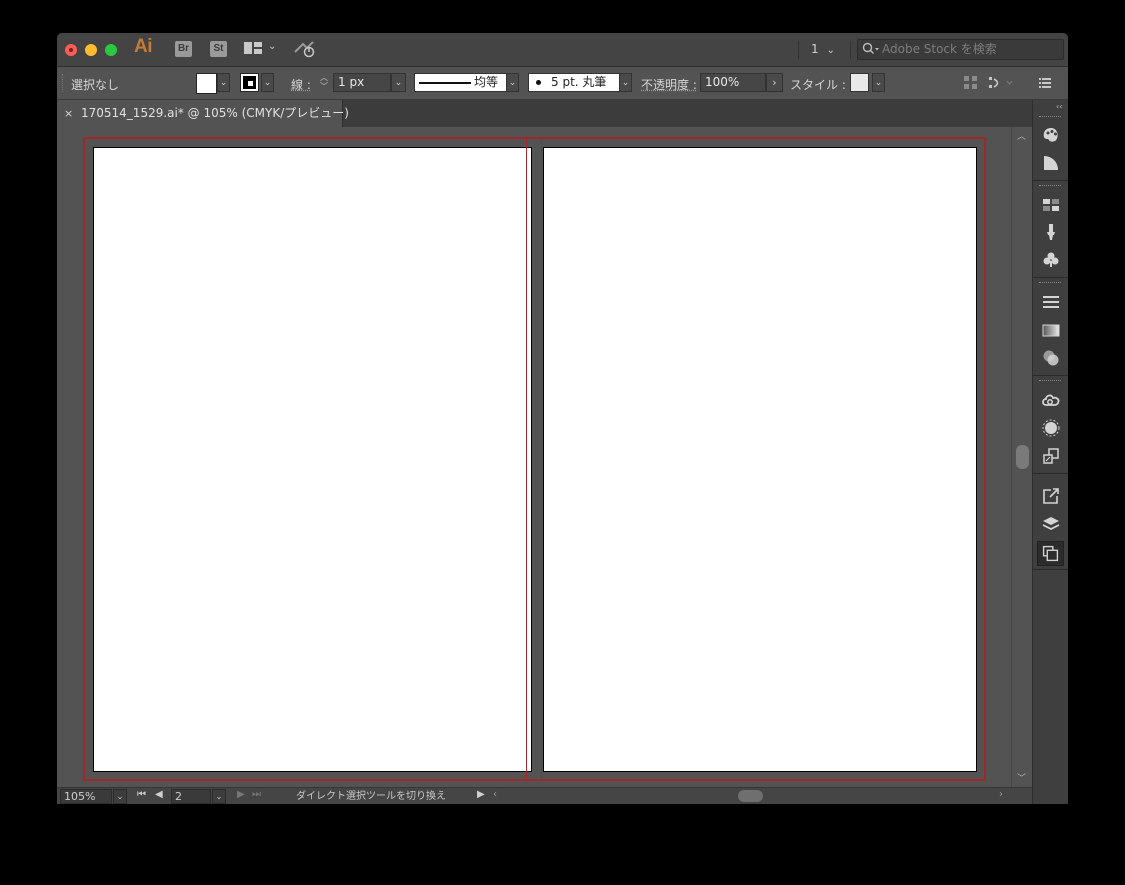 The image size is (1125, 885). I want to click on vertical-scroll-thumb, so click(1022, 457).